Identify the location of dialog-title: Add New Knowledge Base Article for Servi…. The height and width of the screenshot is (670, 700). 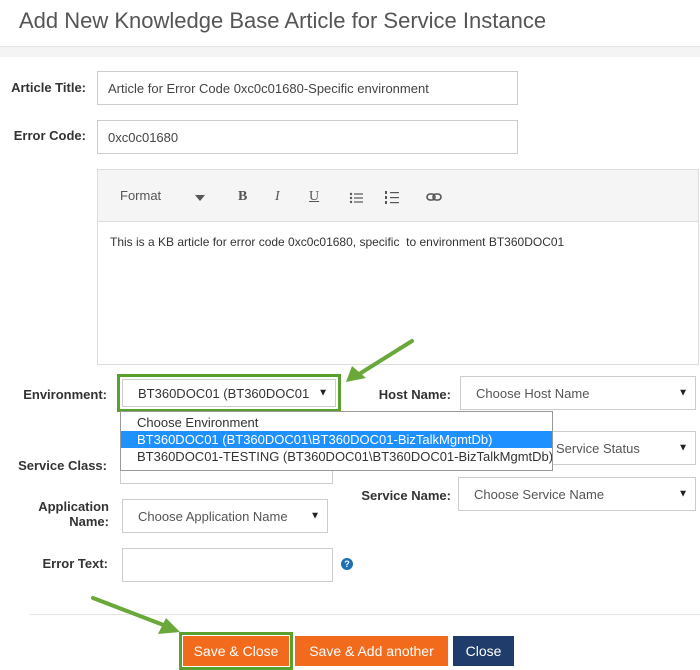
(283, 20).